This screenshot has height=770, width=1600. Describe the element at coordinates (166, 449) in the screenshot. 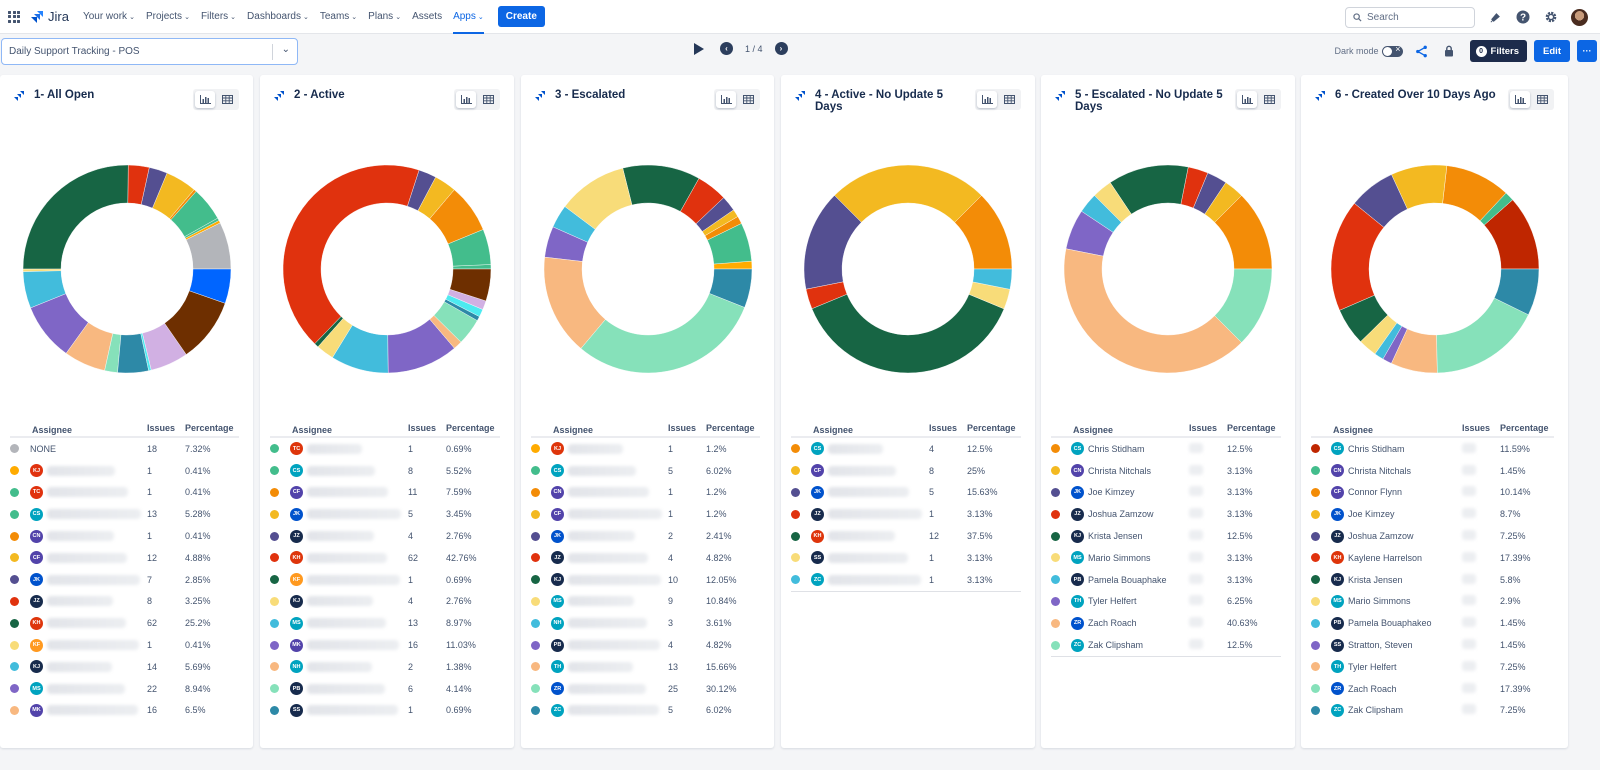

I see `issue-count: 18` at that location.